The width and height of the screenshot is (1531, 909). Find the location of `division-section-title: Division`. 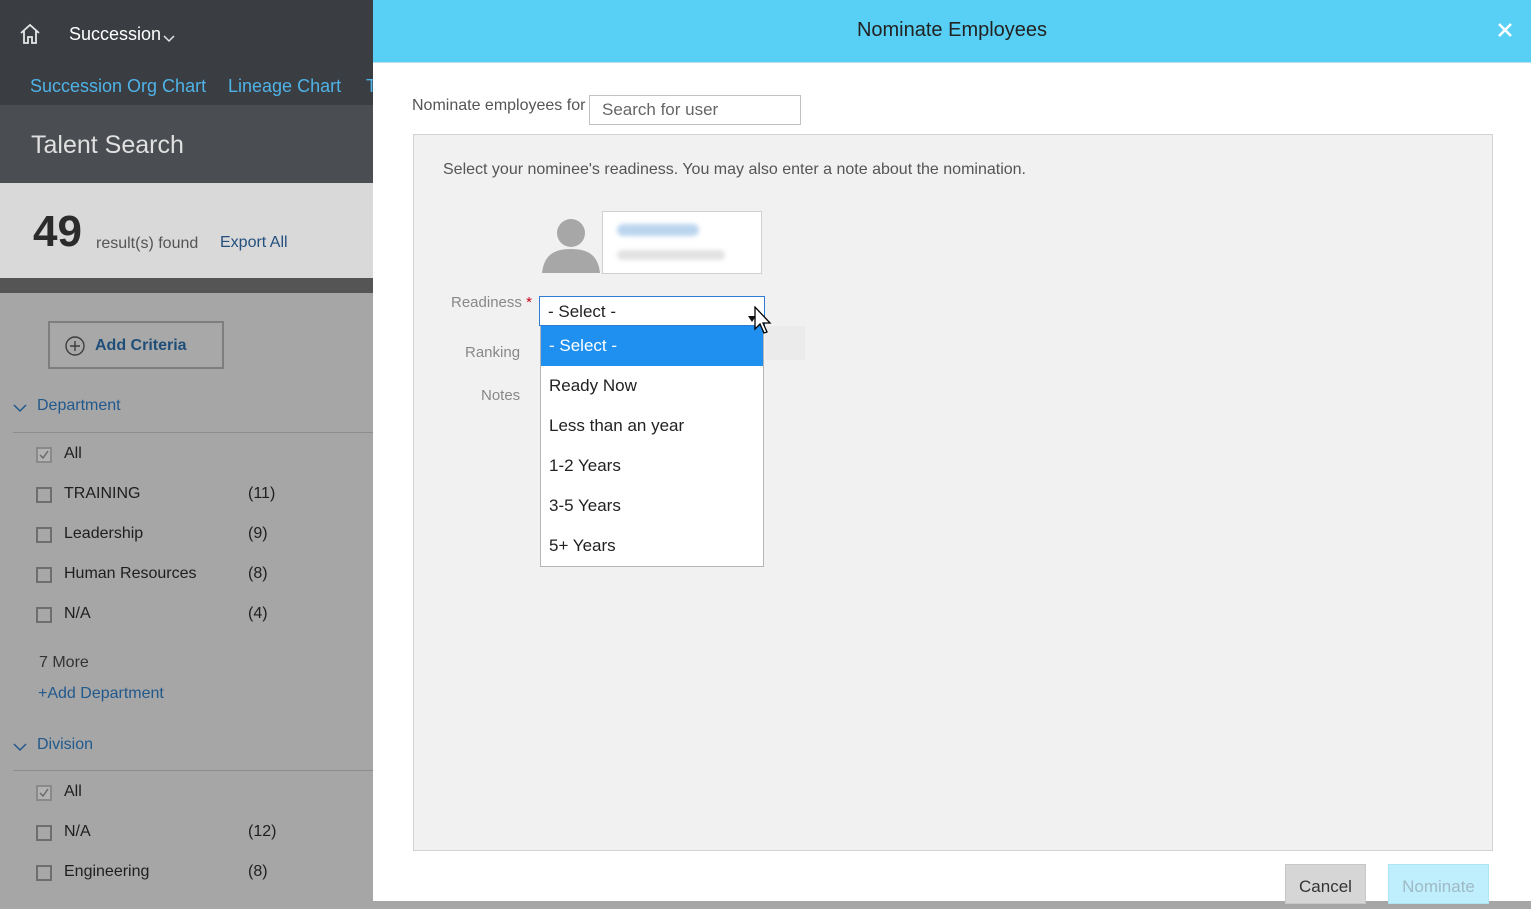

division-section-title: Division is located at coordinates (65, 744).